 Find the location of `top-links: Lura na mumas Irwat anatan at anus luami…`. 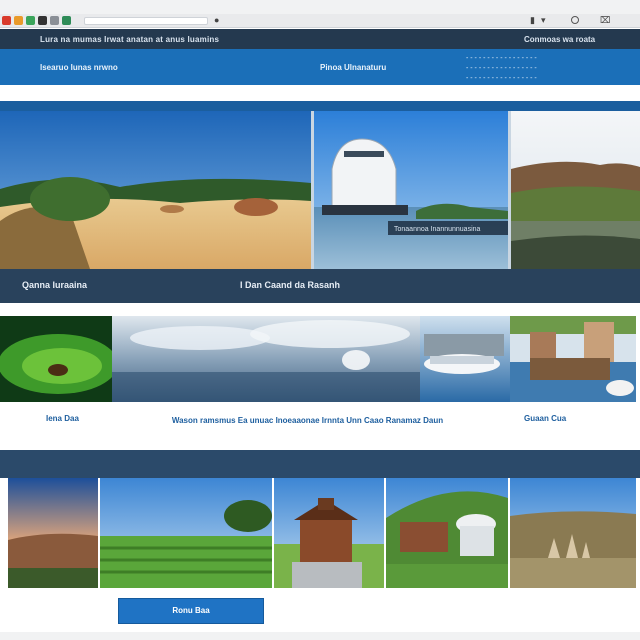

top-links: Lura na mumas Irwat anatan at anus luami… is located at coordinates (129, 39).